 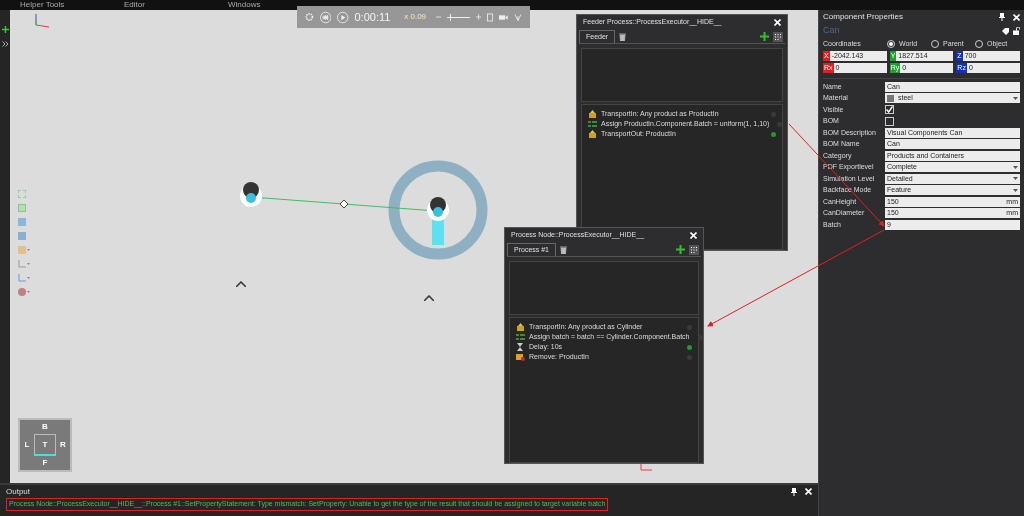 What do you see at coordinates (134, 5) in the screenshot?
I see `menu-item: Editor` at bounding box center [134, 5].